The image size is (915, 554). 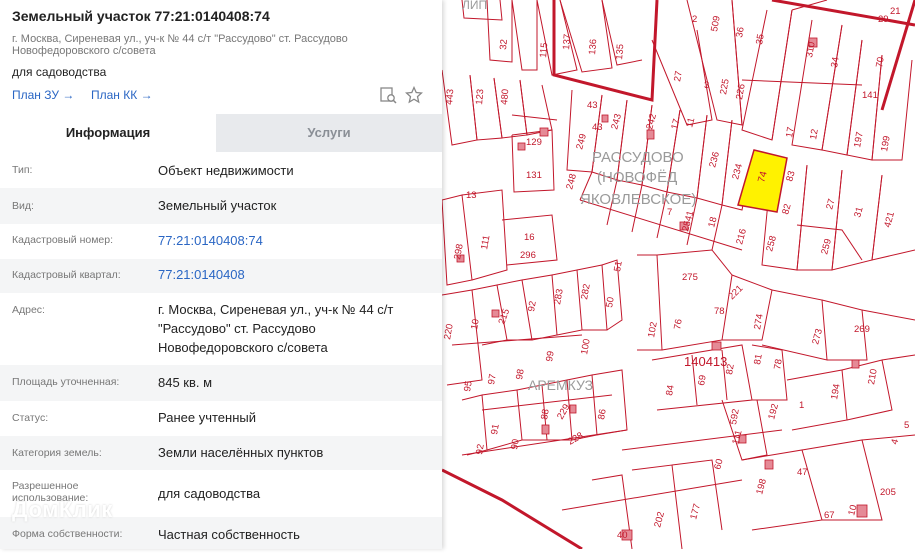 What do you see at coordinates (468, 386) in the screenshot?
I see `parcel-number: 95` at bounding box center [468, 386].